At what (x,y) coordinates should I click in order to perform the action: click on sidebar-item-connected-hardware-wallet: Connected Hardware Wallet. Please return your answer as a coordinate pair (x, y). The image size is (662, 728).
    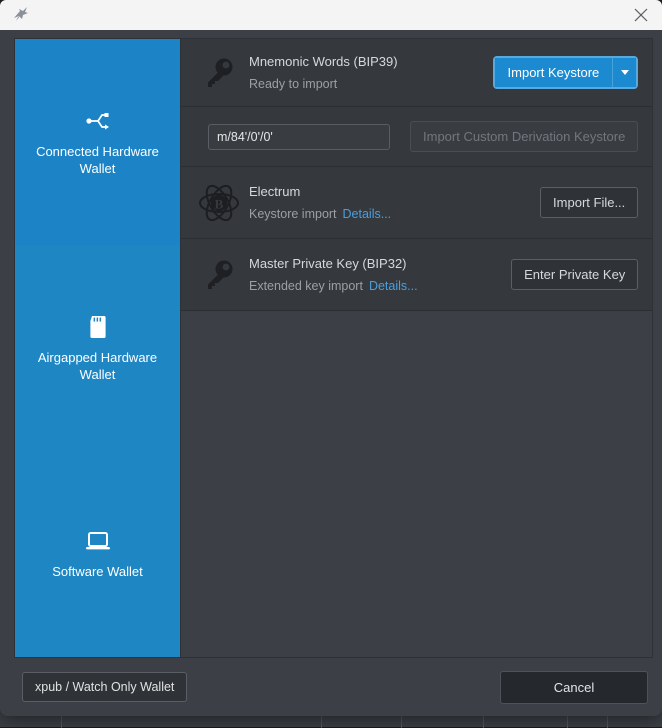
    Looking at the image, I should click on (97, 142).